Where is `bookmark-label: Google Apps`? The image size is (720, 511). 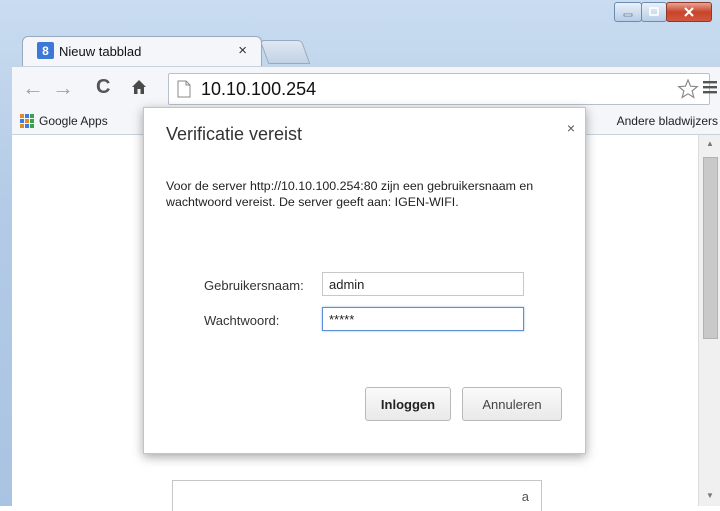 bookmark-label: Google Apps is located at coordinates (73, 121).